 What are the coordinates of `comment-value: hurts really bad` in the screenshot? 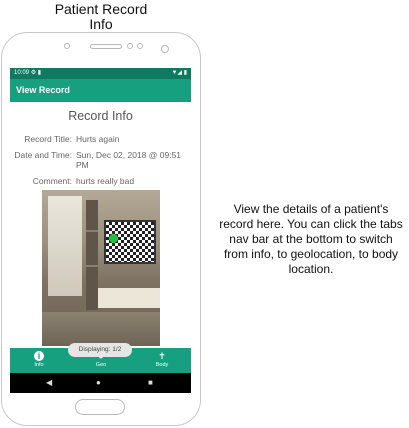 It's located at (105, 181).